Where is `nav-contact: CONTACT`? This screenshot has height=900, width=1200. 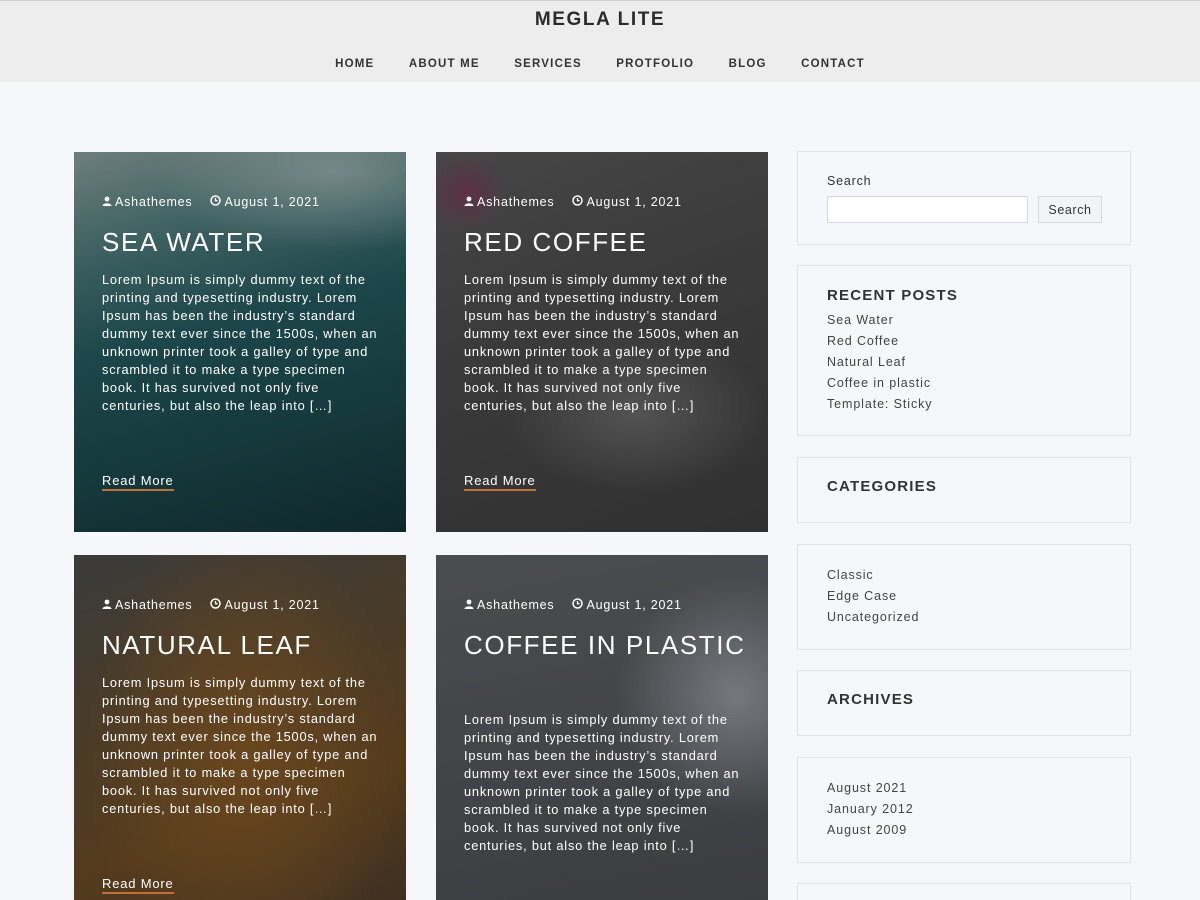 nav-contact: CONTACT is located at coordinates (833, 64).